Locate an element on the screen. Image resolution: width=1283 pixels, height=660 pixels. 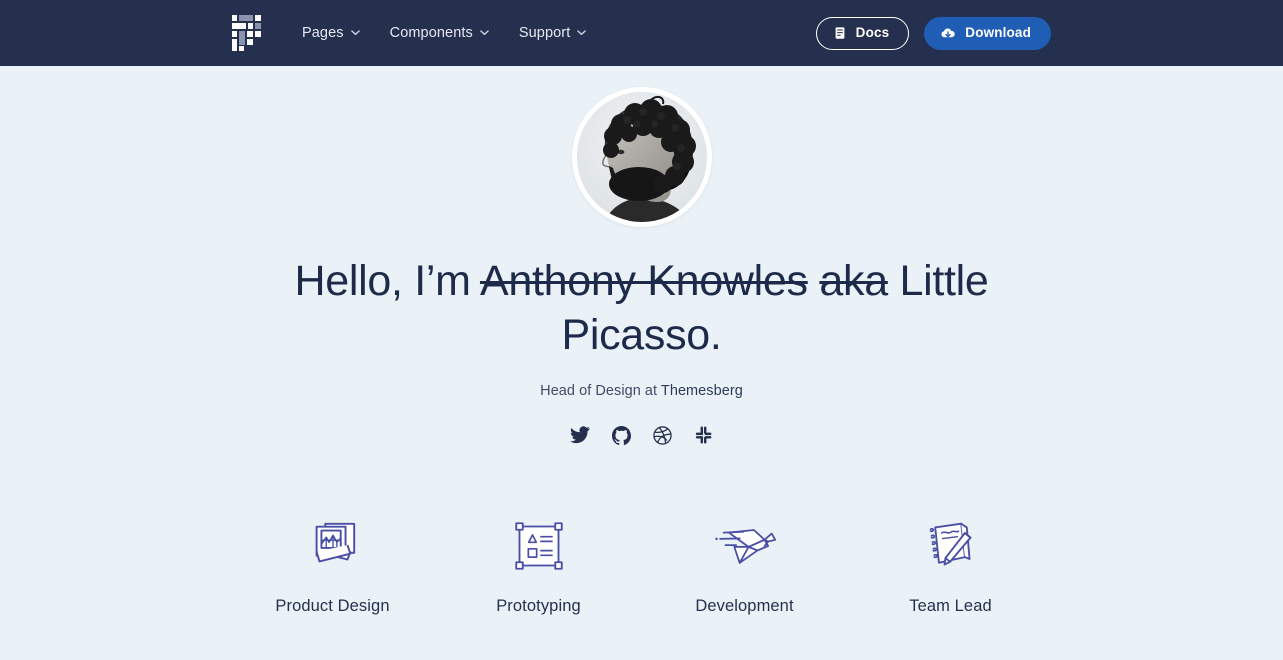
wireframe-box-icon is located at coordinates (539, 546).